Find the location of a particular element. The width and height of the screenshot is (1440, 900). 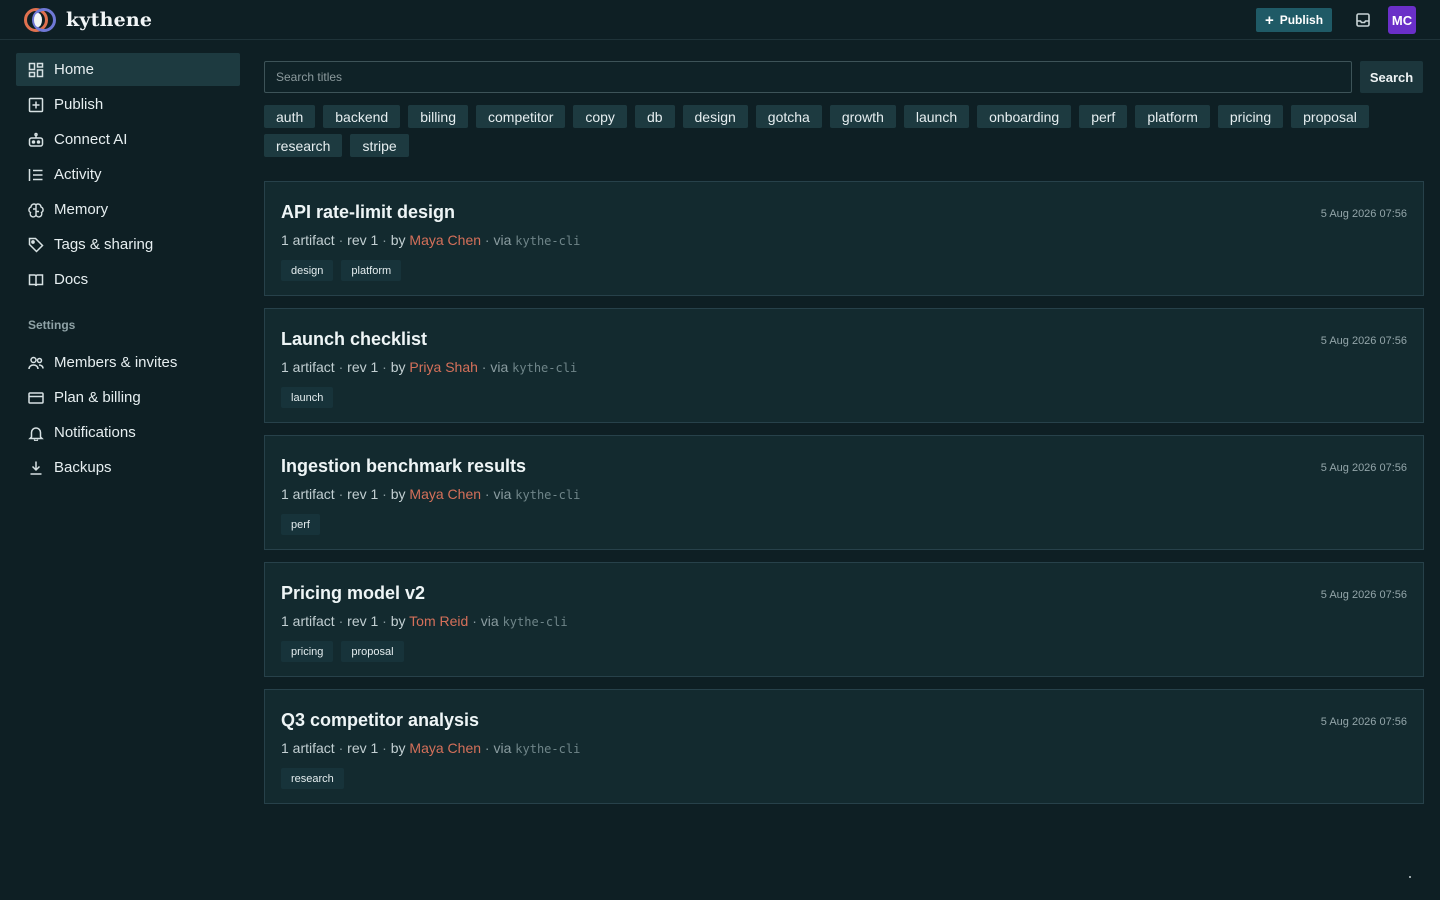

search-input is located at coordinates (808, 77).